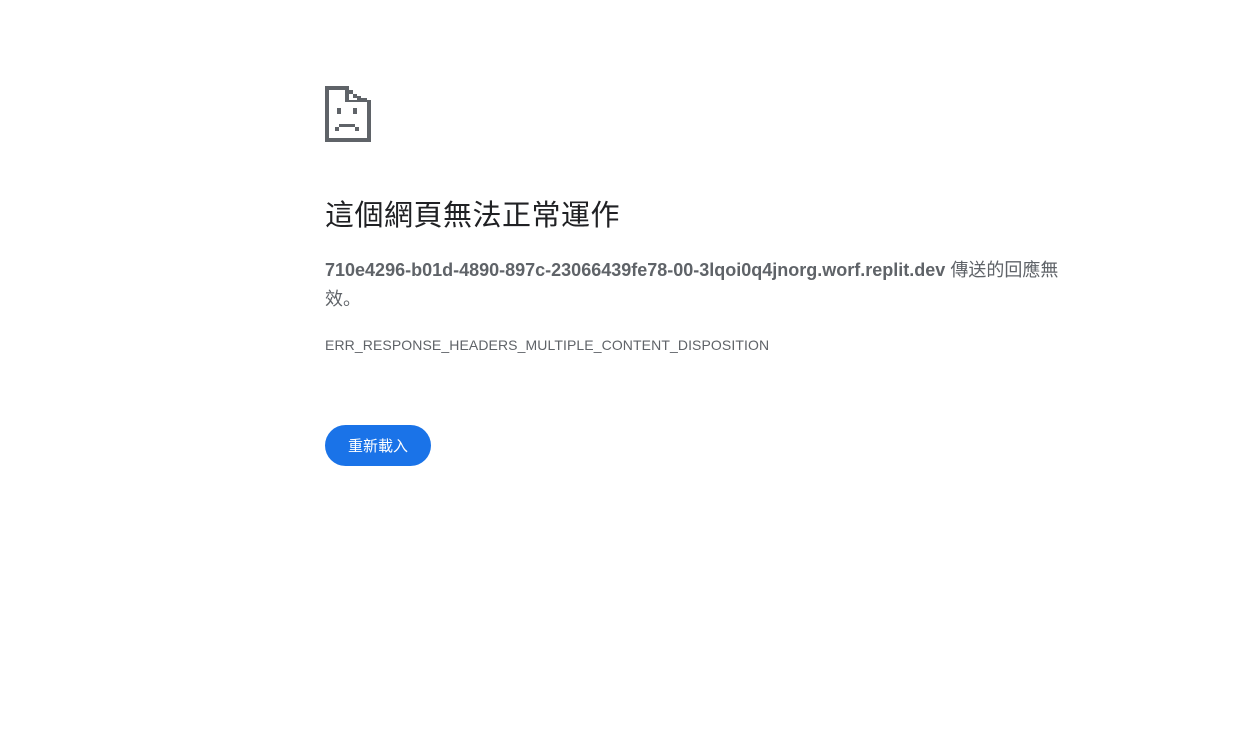 This screenshot has height=753, width=1249. Describe the element at coordinates (348, 114) in the screenshot. I see `sad-page-icon` at that location.